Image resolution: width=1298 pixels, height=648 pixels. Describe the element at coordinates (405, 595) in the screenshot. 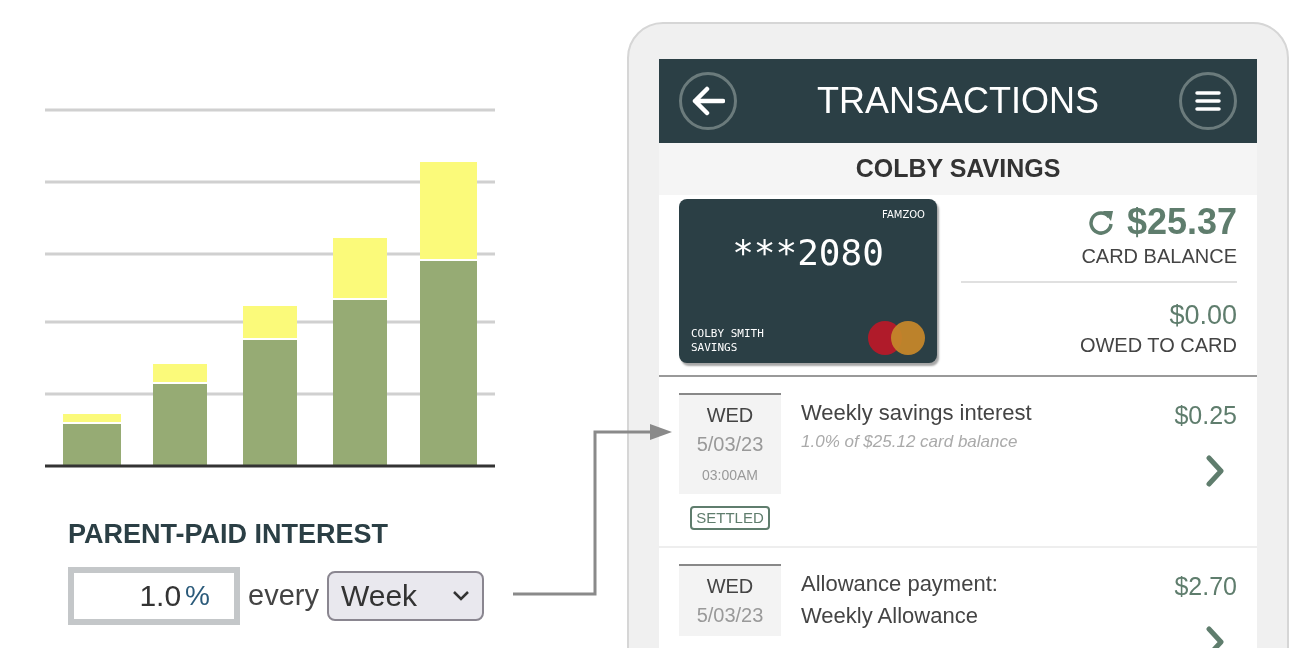

I see `period-dropdown: Week` at that location.